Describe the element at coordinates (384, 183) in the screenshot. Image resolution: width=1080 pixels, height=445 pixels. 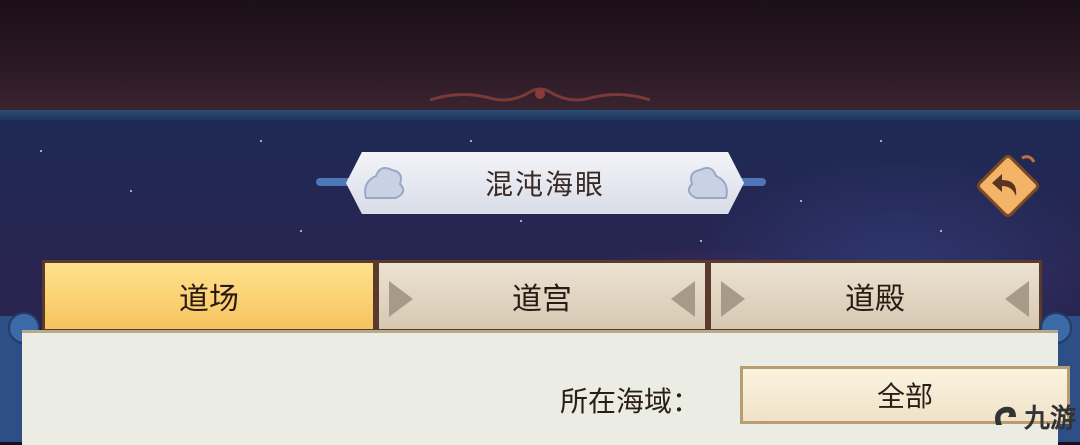
I see `cloud-ornament-left-icon` at that location.